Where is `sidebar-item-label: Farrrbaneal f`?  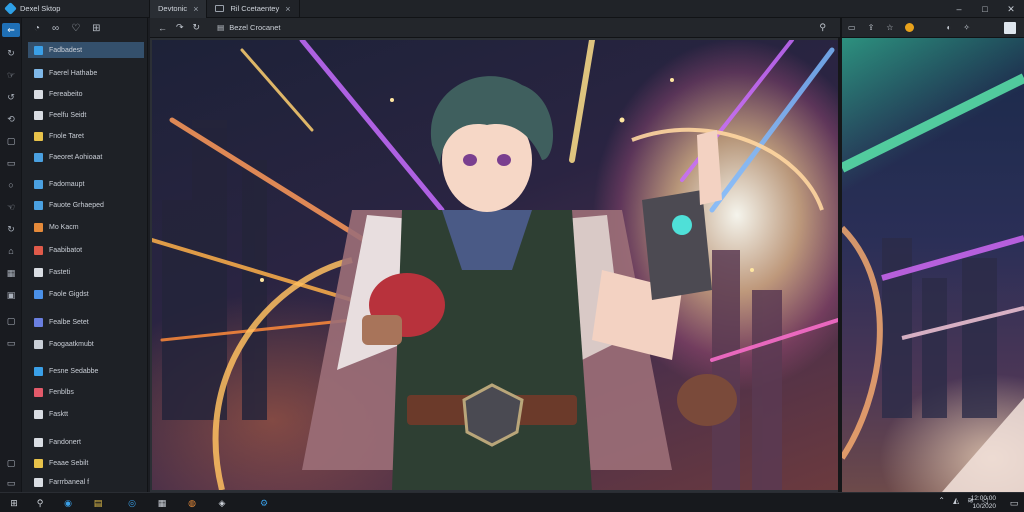 sidebar-item-label: Farrrbaneal f is located at coordinates (69, 482).